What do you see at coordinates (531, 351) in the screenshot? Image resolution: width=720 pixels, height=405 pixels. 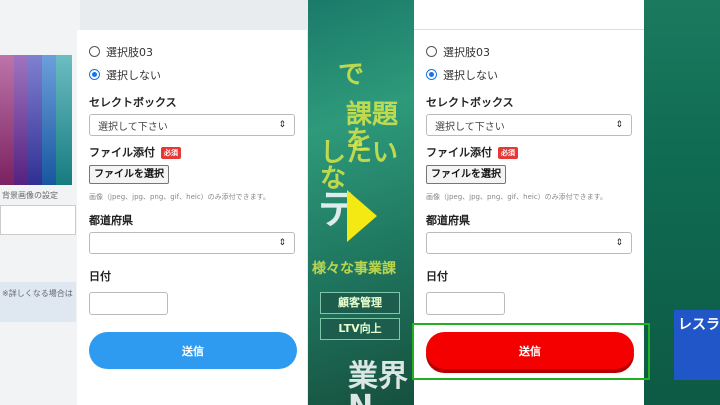 I see `highlight-box` at bounding box center [531, 351].